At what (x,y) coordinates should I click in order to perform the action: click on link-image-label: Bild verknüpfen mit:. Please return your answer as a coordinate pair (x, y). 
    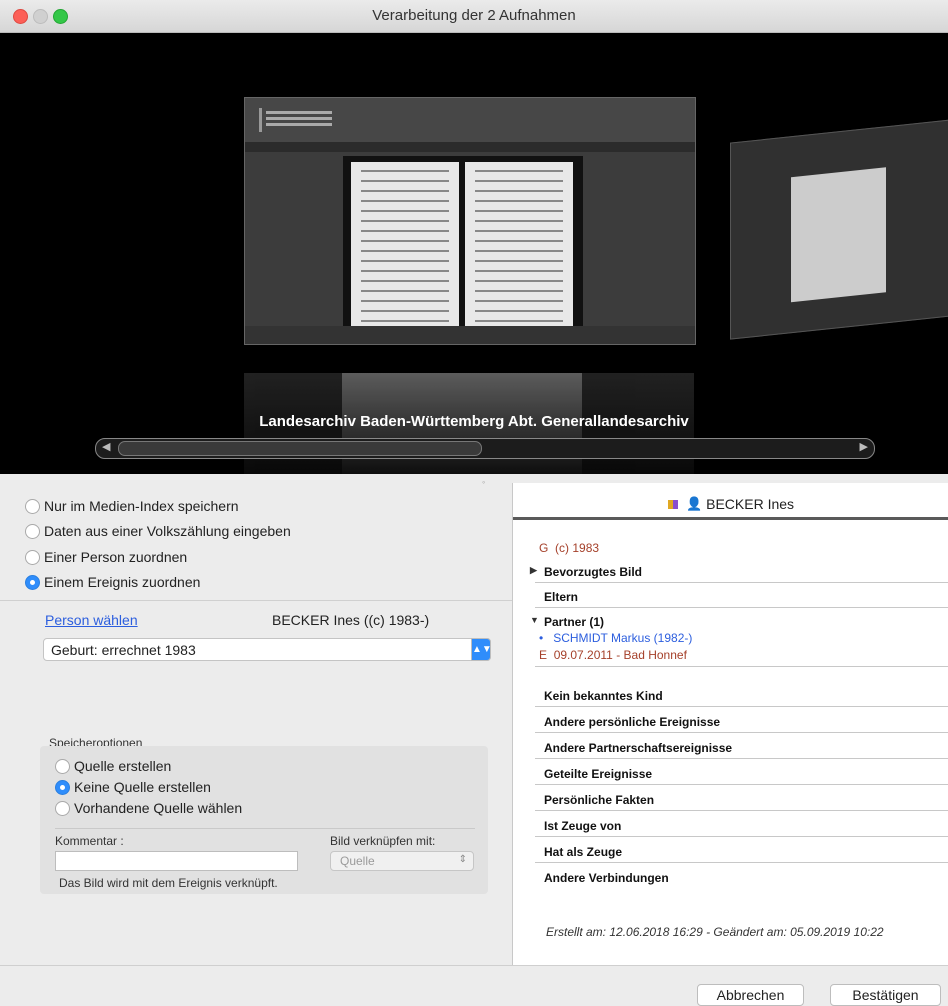
    Looking at the image, I should click on (383, 841).